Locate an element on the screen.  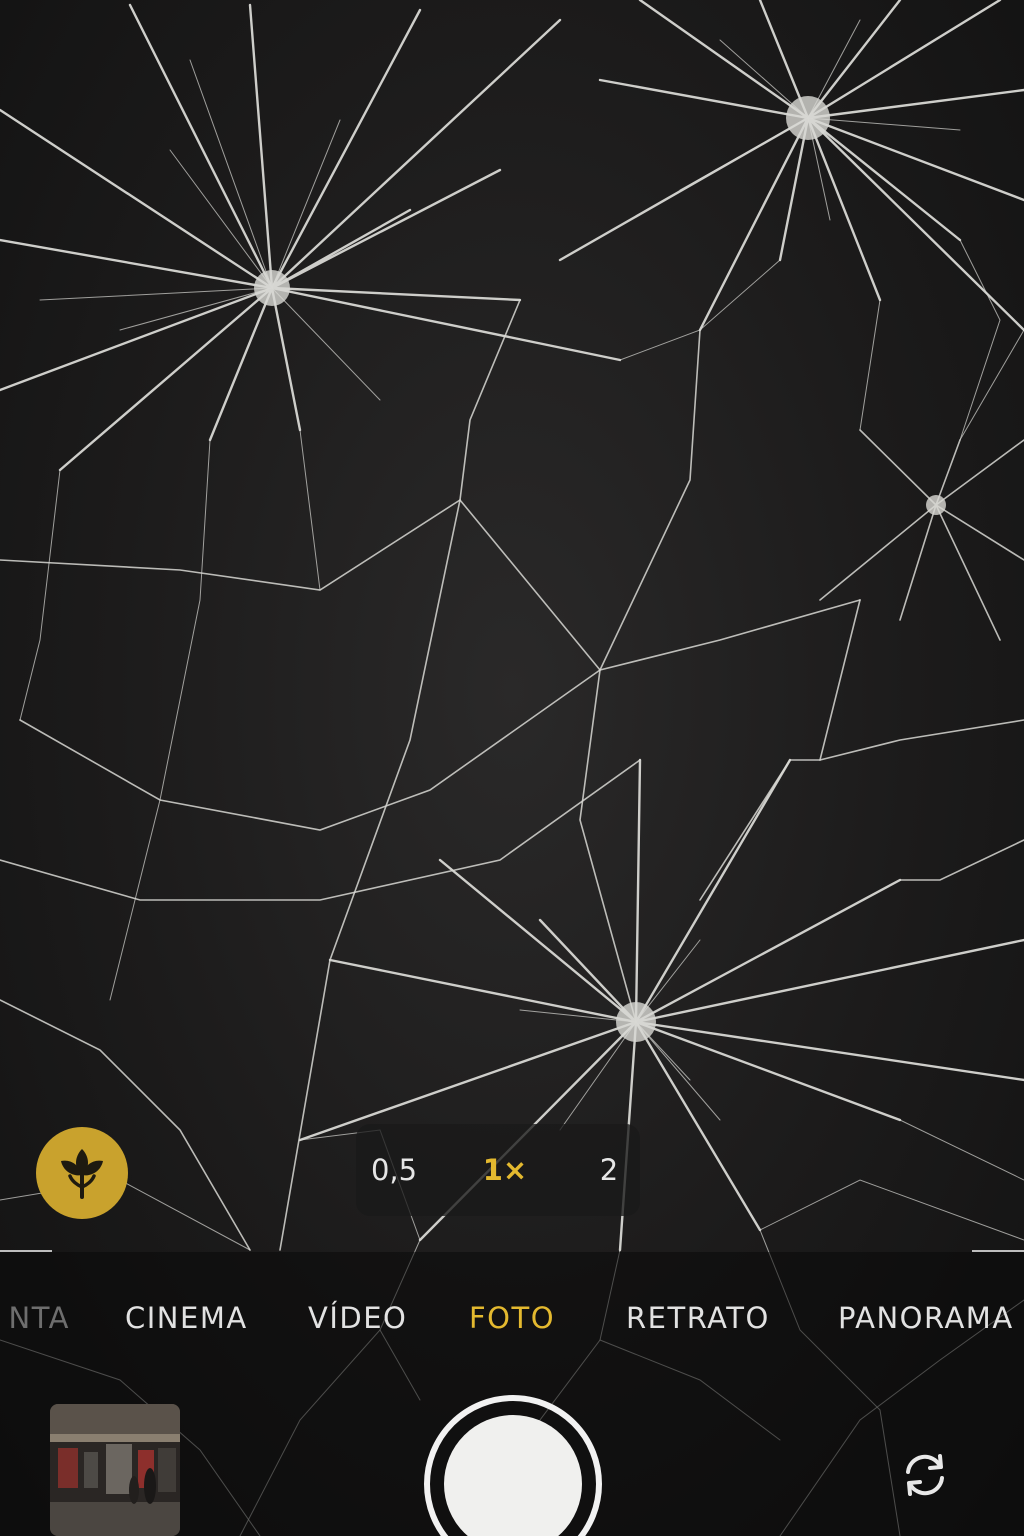
camera-flip-icon is located at coordinates (925, 1475).